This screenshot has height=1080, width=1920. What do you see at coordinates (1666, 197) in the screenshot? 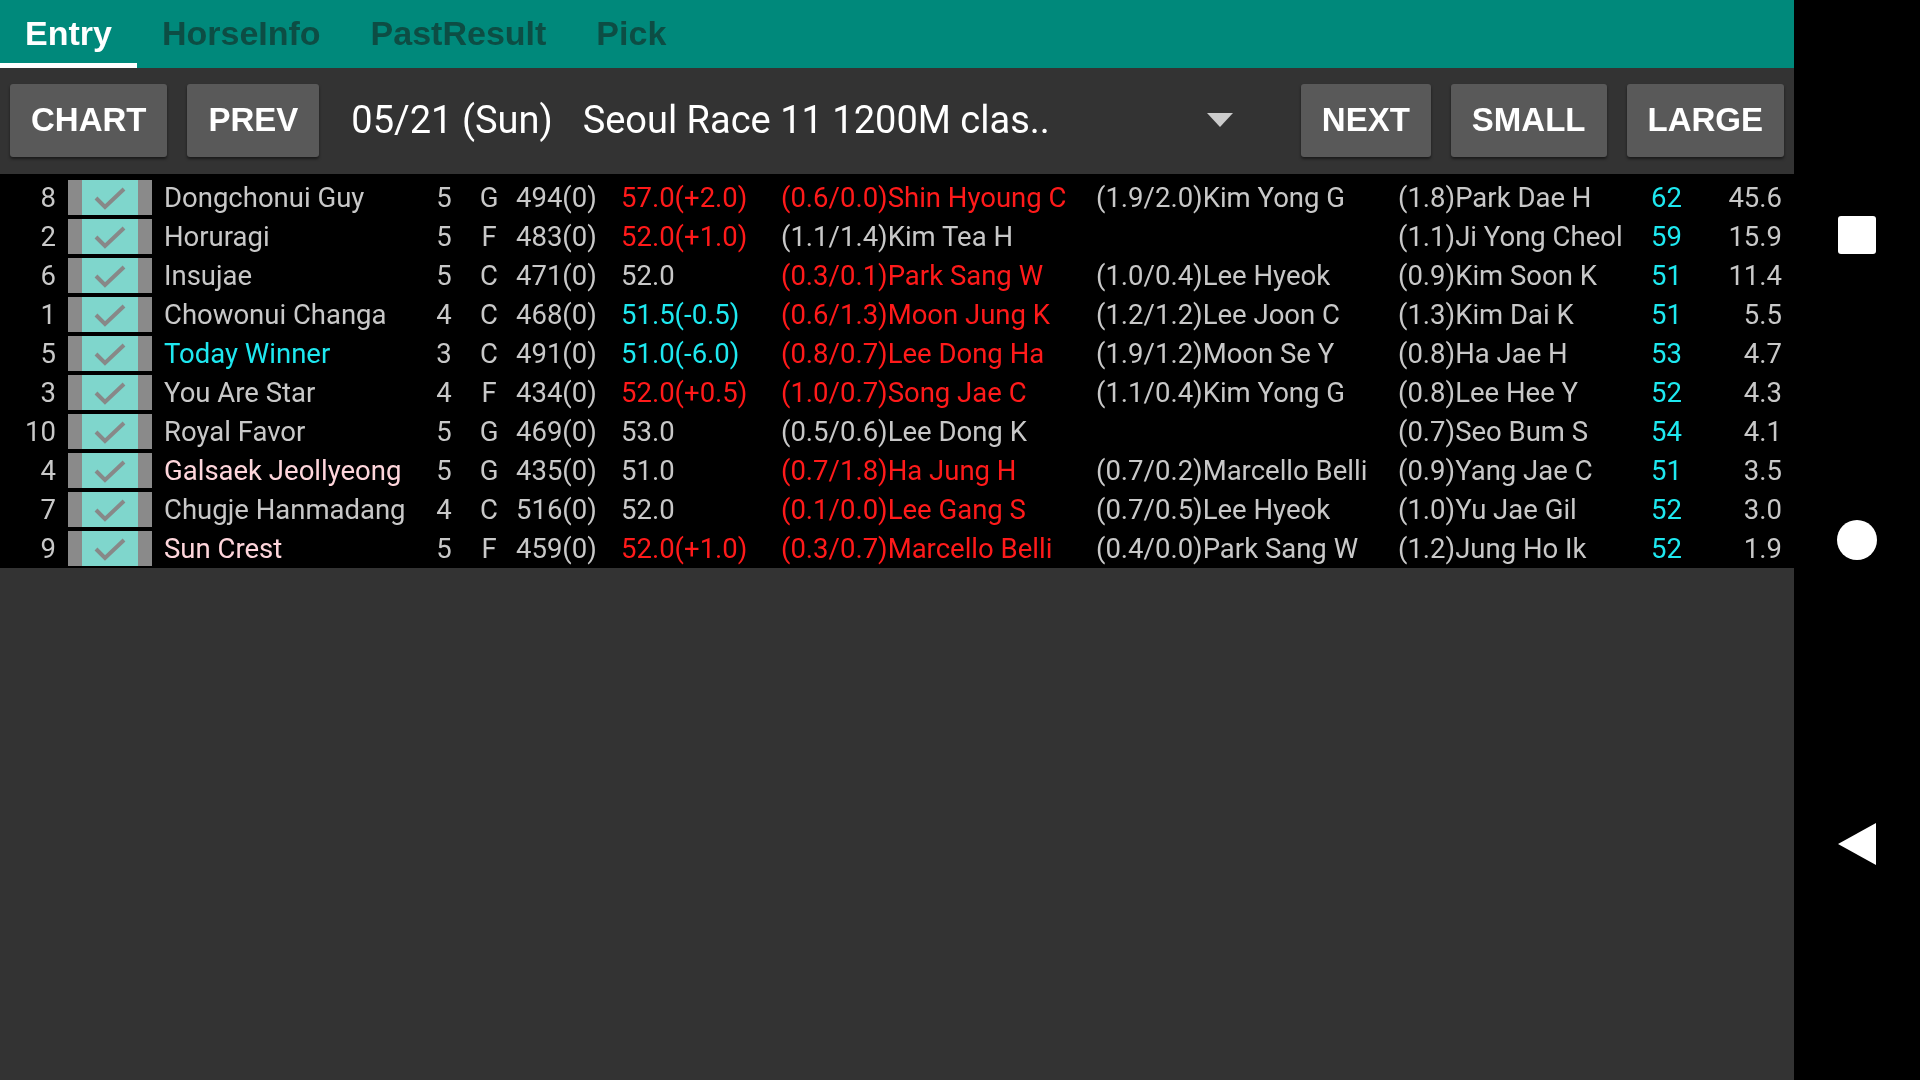
I see `rating-value: 62` at bounding box center [1666, 197].